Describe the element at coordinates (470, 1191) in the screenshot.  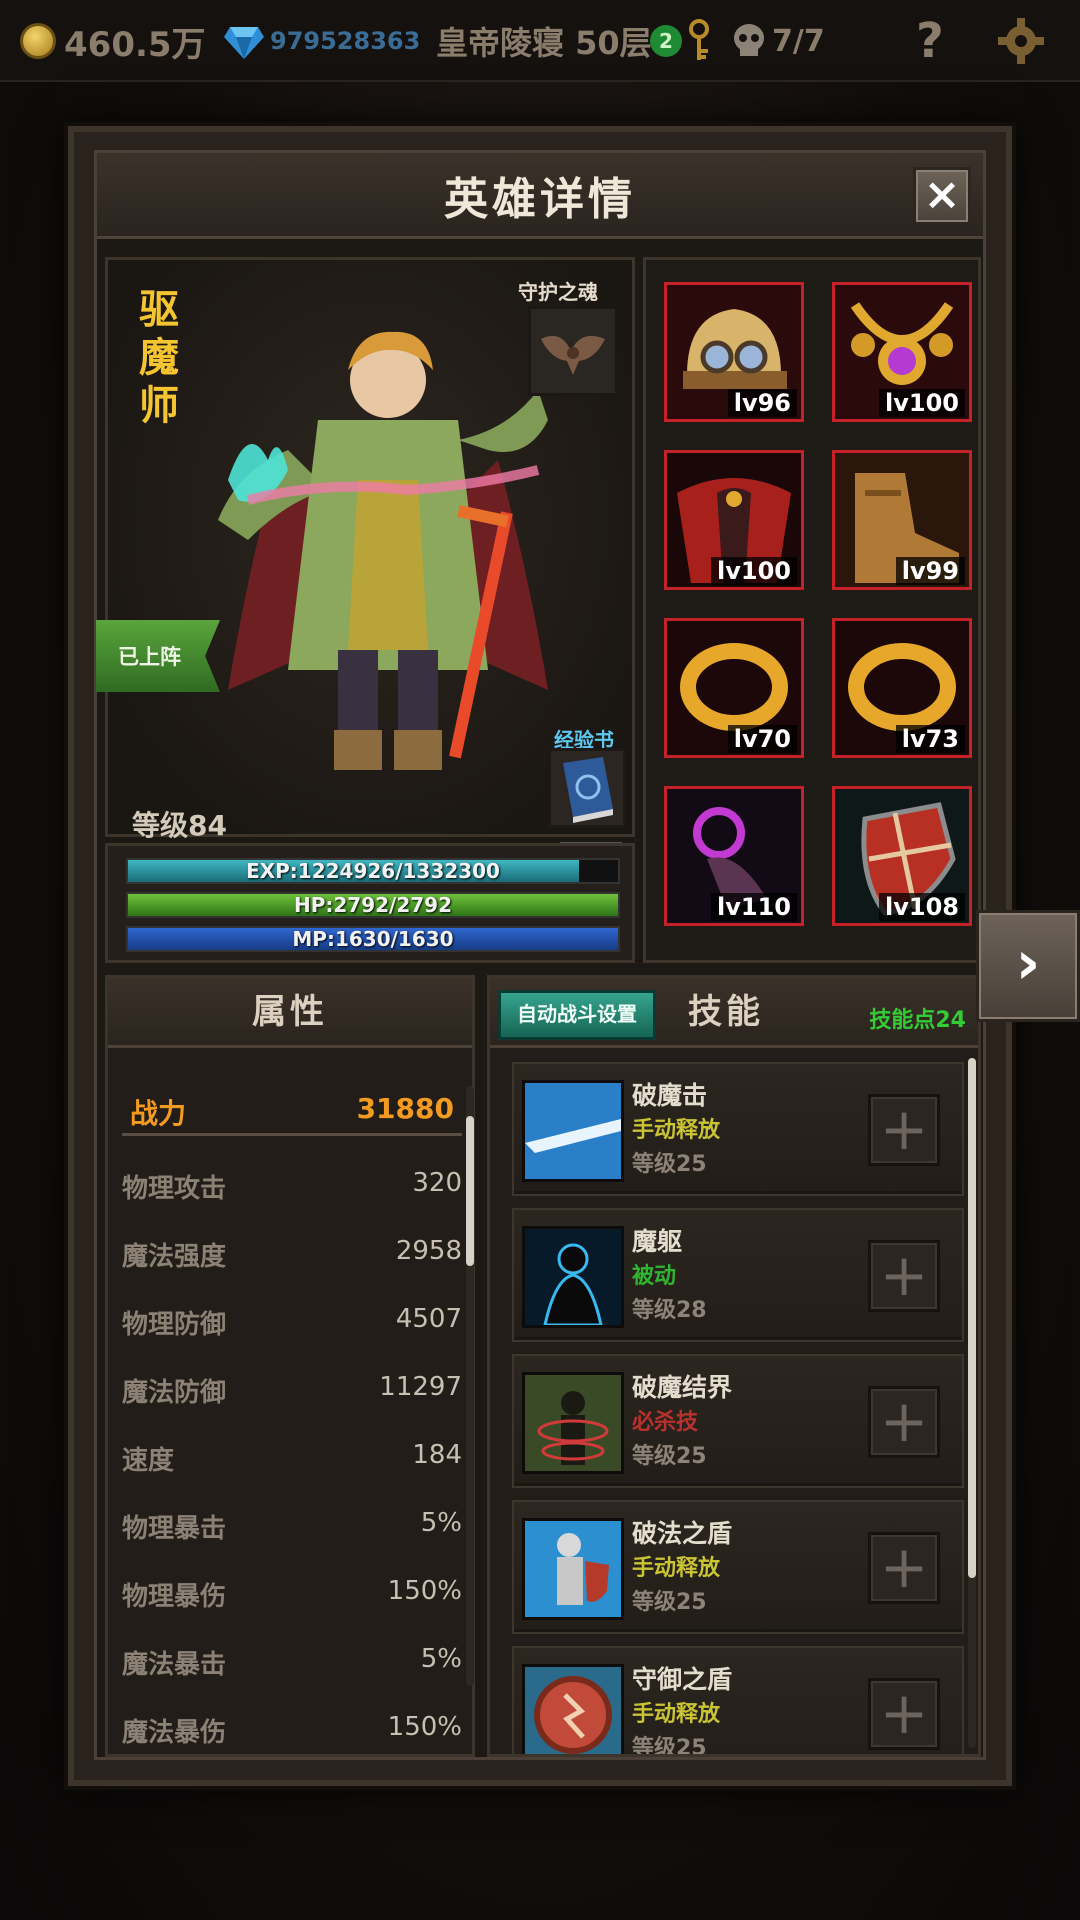
I see `attributes-scroll-thumb` at that location.